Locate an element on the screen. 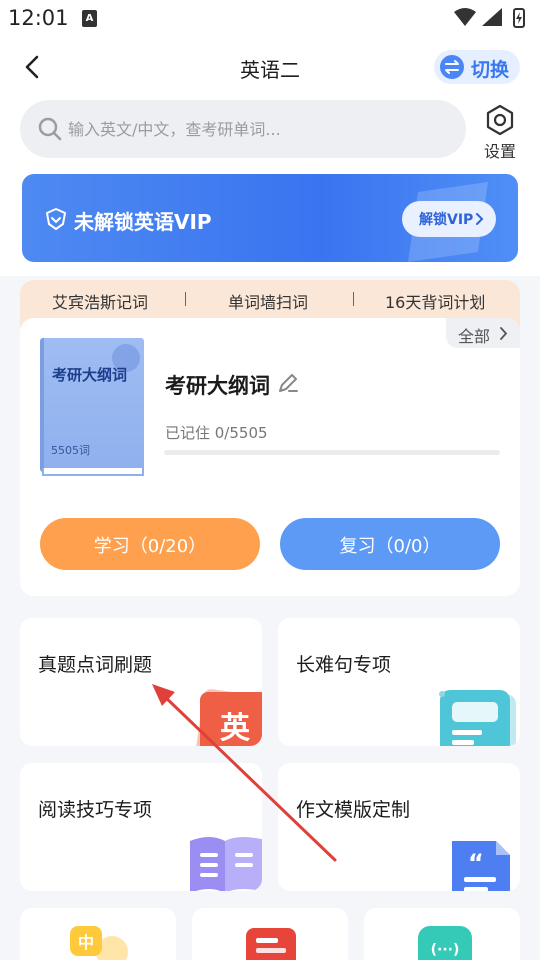 This screenshot has width=540, height=960. status-time: 12:01 is located at coordinates (38, 18).